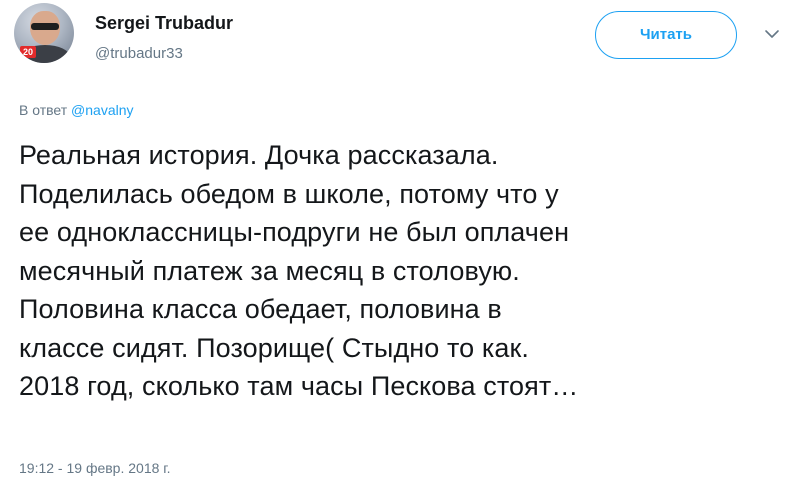 The height and width of the screenshot is (502, 799). What do you see at coordinates (43, 110) in the screenshot?
I see `reply-prefix: В ответ` at bounding box center [43, 110].